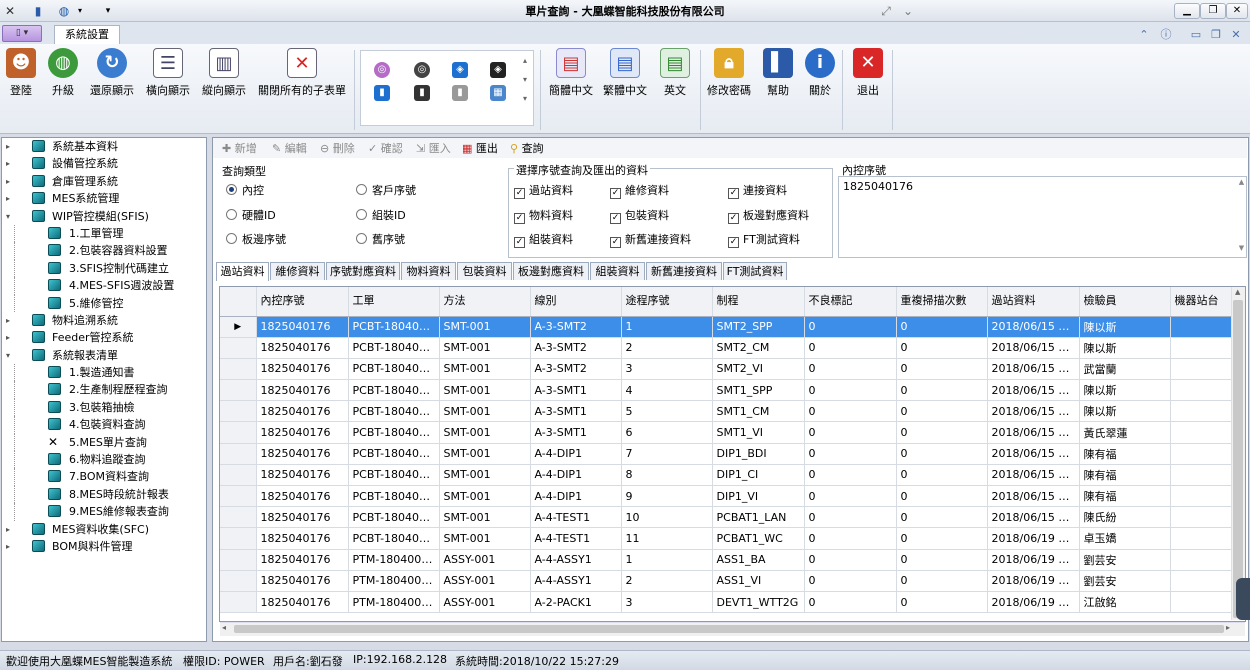 The width and height of the screenshot is (1250, 670). What do you see at coordinates (667, 475) in the screenshot?
I see `table-cell: 8` at bounding box center [667, 475].